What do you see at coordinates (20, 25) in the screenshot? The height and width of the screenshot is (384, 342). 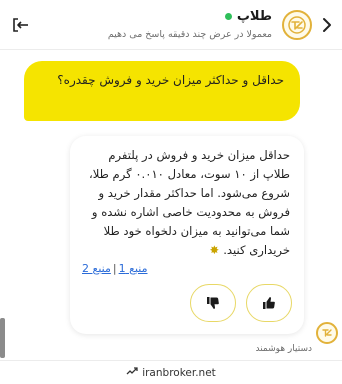 I see `exit-icon` at bounding box center [20, 25].